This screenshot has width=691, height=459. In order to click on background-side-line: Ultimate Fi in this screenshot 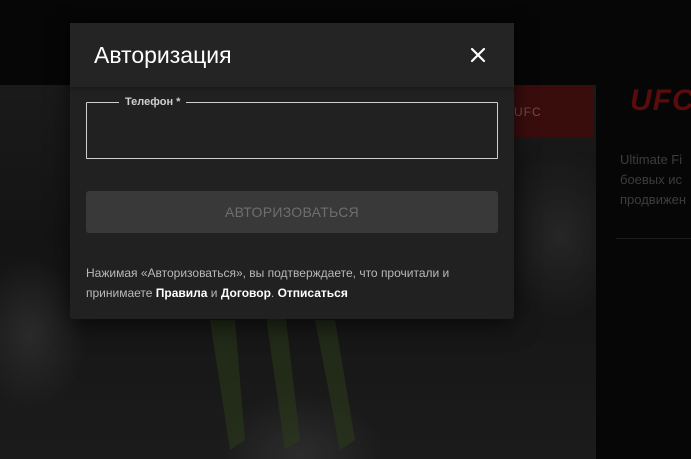, I will do `click(651, 159)`.